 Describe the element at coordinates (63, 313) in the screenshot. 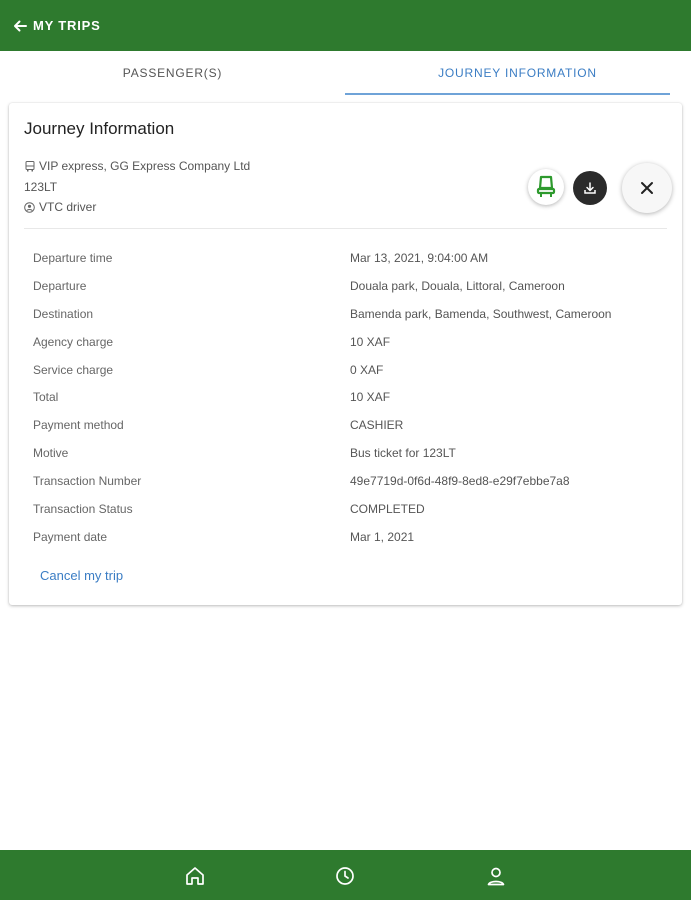

I see `detail-label: Destination` at that location.